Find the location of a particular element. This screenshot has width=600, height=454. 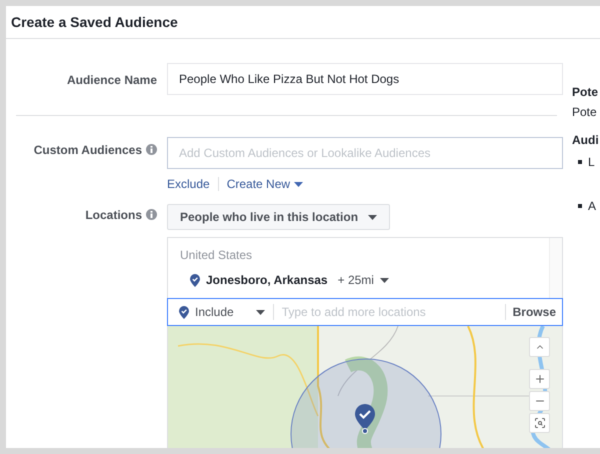

field-label: Custom Audiences is located at coordinates (88, 150).